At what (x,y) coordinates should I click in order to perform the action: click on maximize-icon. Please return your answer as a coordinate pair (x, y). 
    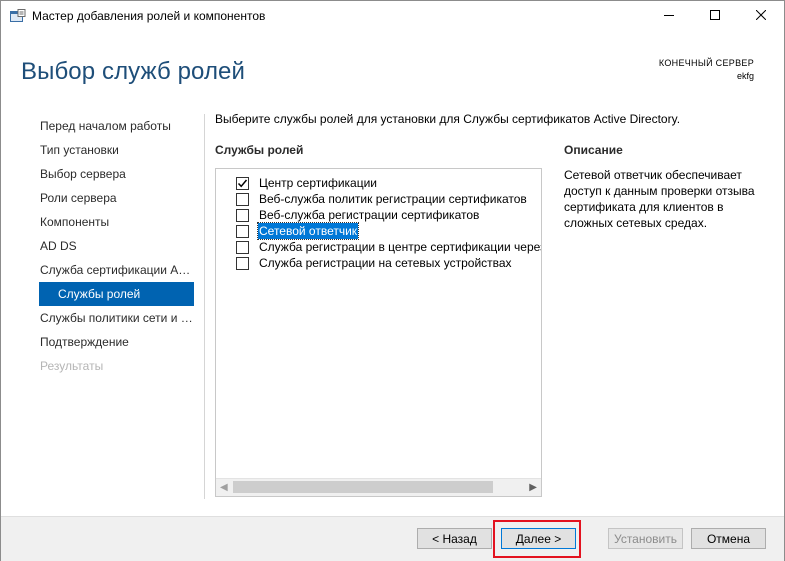
    Looking at the image, I should click on (715, 16).